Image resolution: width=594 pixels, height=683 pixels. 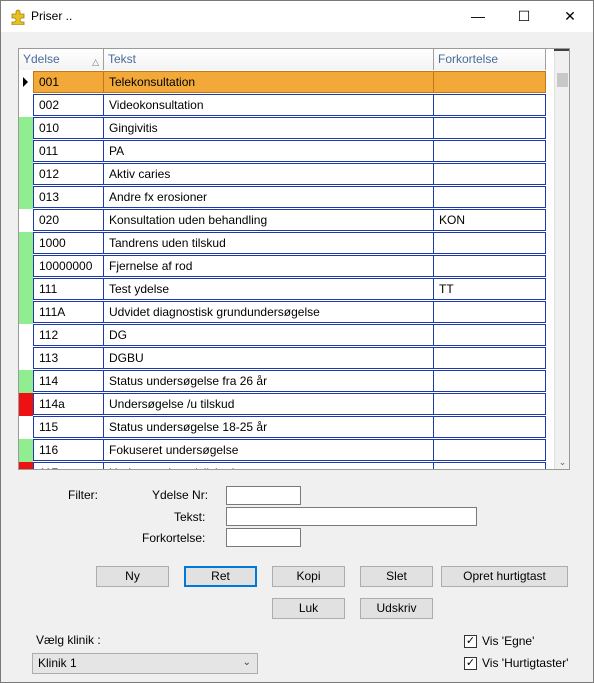 I want to click on table-row: 013 Andre fx erosioner, so click(x=282, y=197).